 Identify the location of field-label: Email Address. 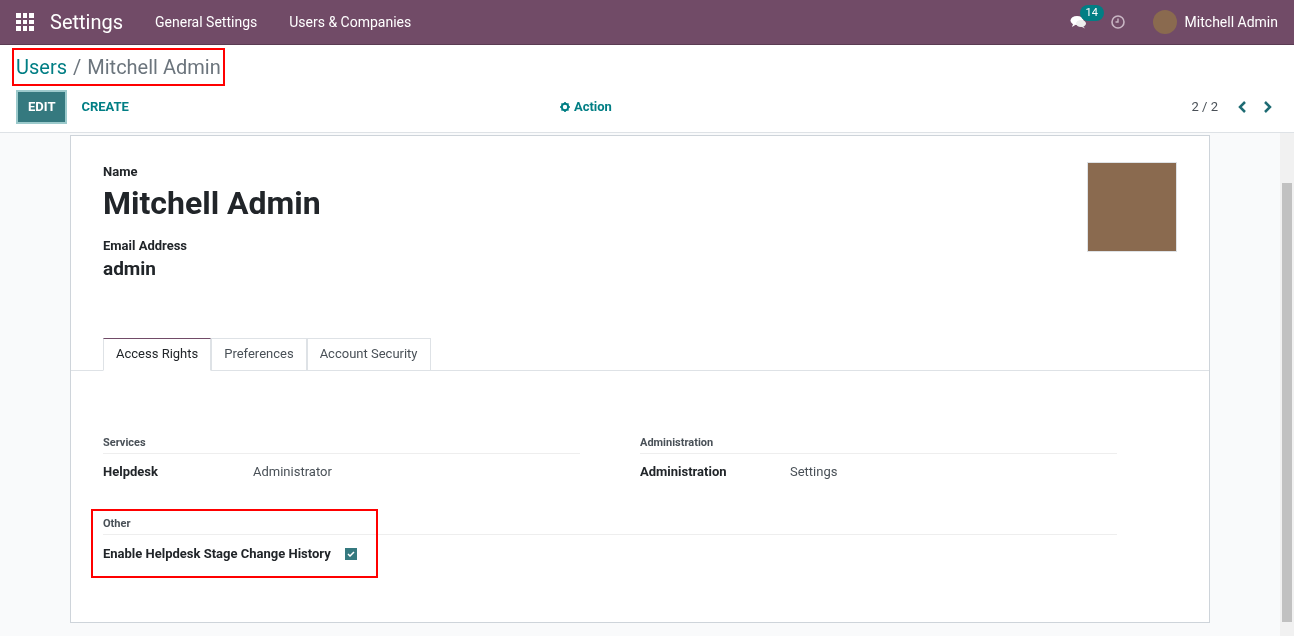
(146, 245).